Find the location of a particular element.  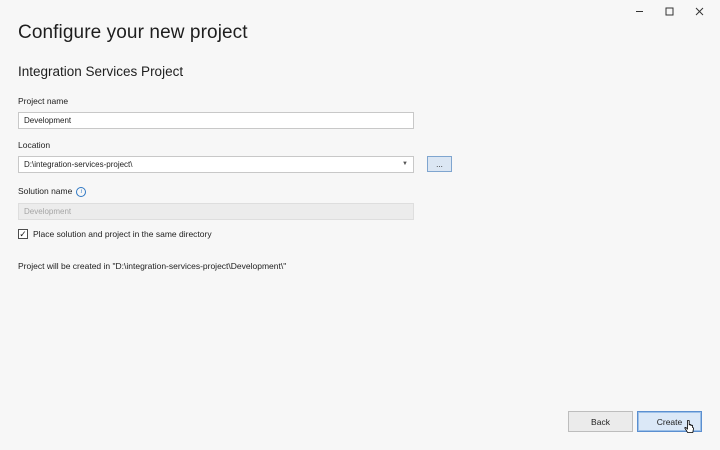

maximize-button is located at coordinates (669, 11).